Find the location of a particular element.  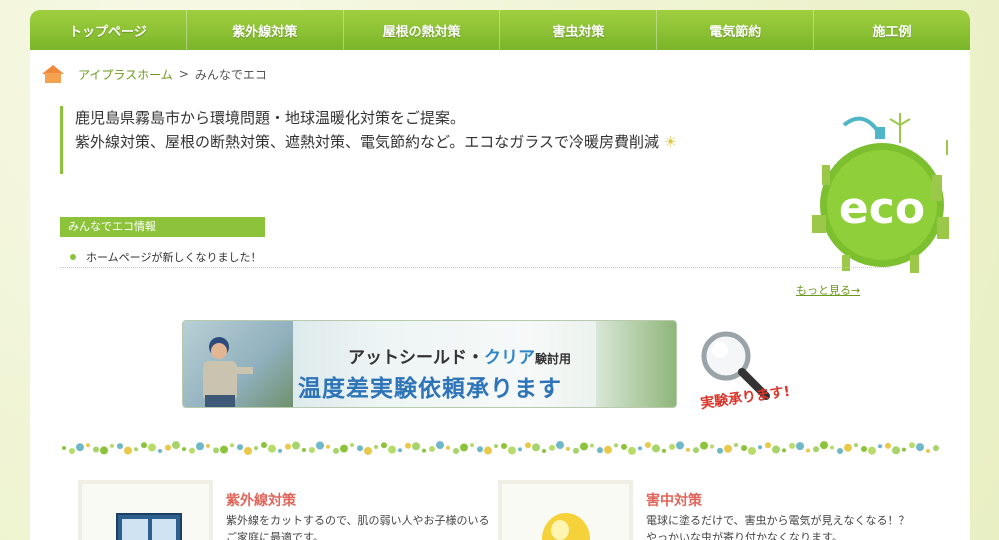

breadcrumb-current: みんなでエコ is located at coordinates (230, 74).